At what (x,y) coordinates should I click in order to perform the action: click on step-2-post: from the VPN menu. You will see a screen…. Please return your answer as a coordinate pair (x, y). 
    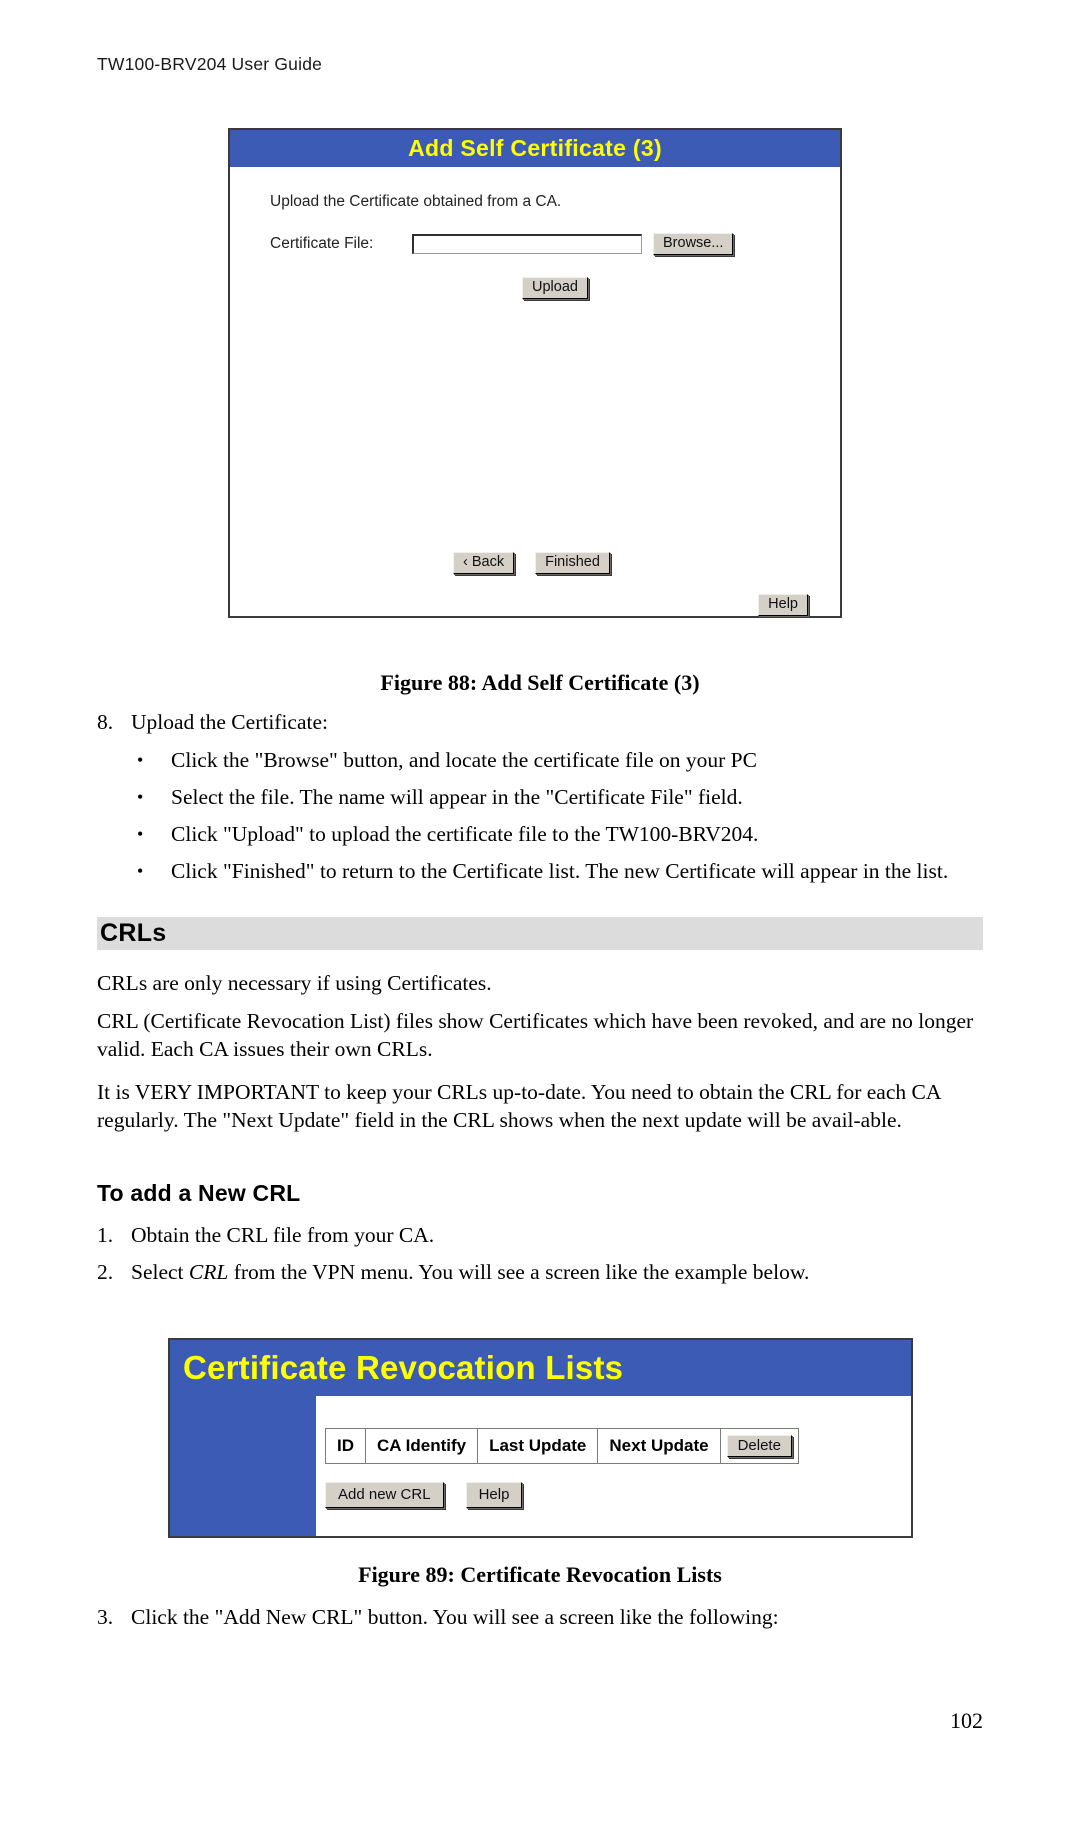
    Looking at the image, I should click on (519, 1272).